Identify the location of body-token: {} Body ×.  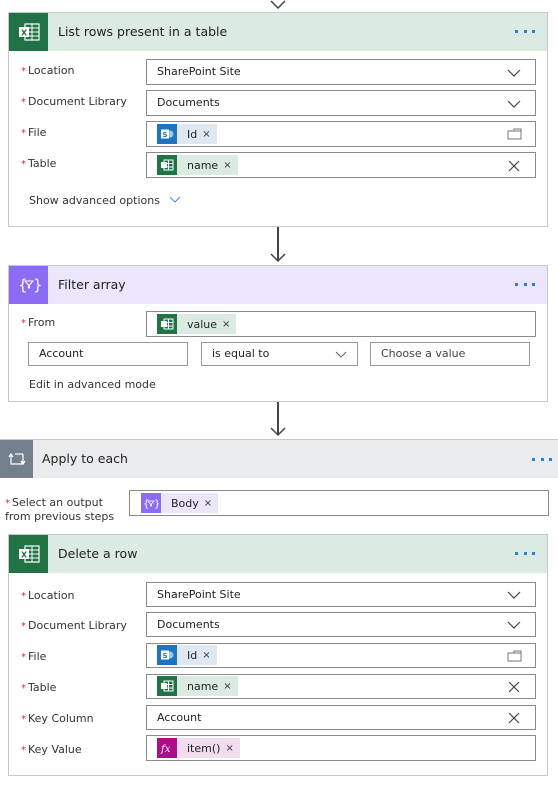
(180, 503).